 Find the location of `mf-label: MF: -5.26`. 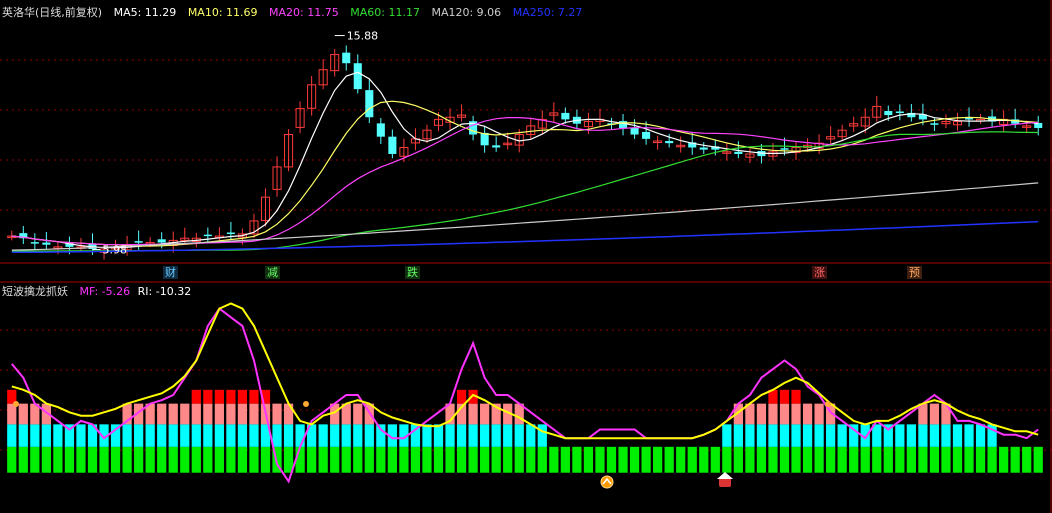

mf-label: MF: -5.26 is located at coordinates (105, 291).